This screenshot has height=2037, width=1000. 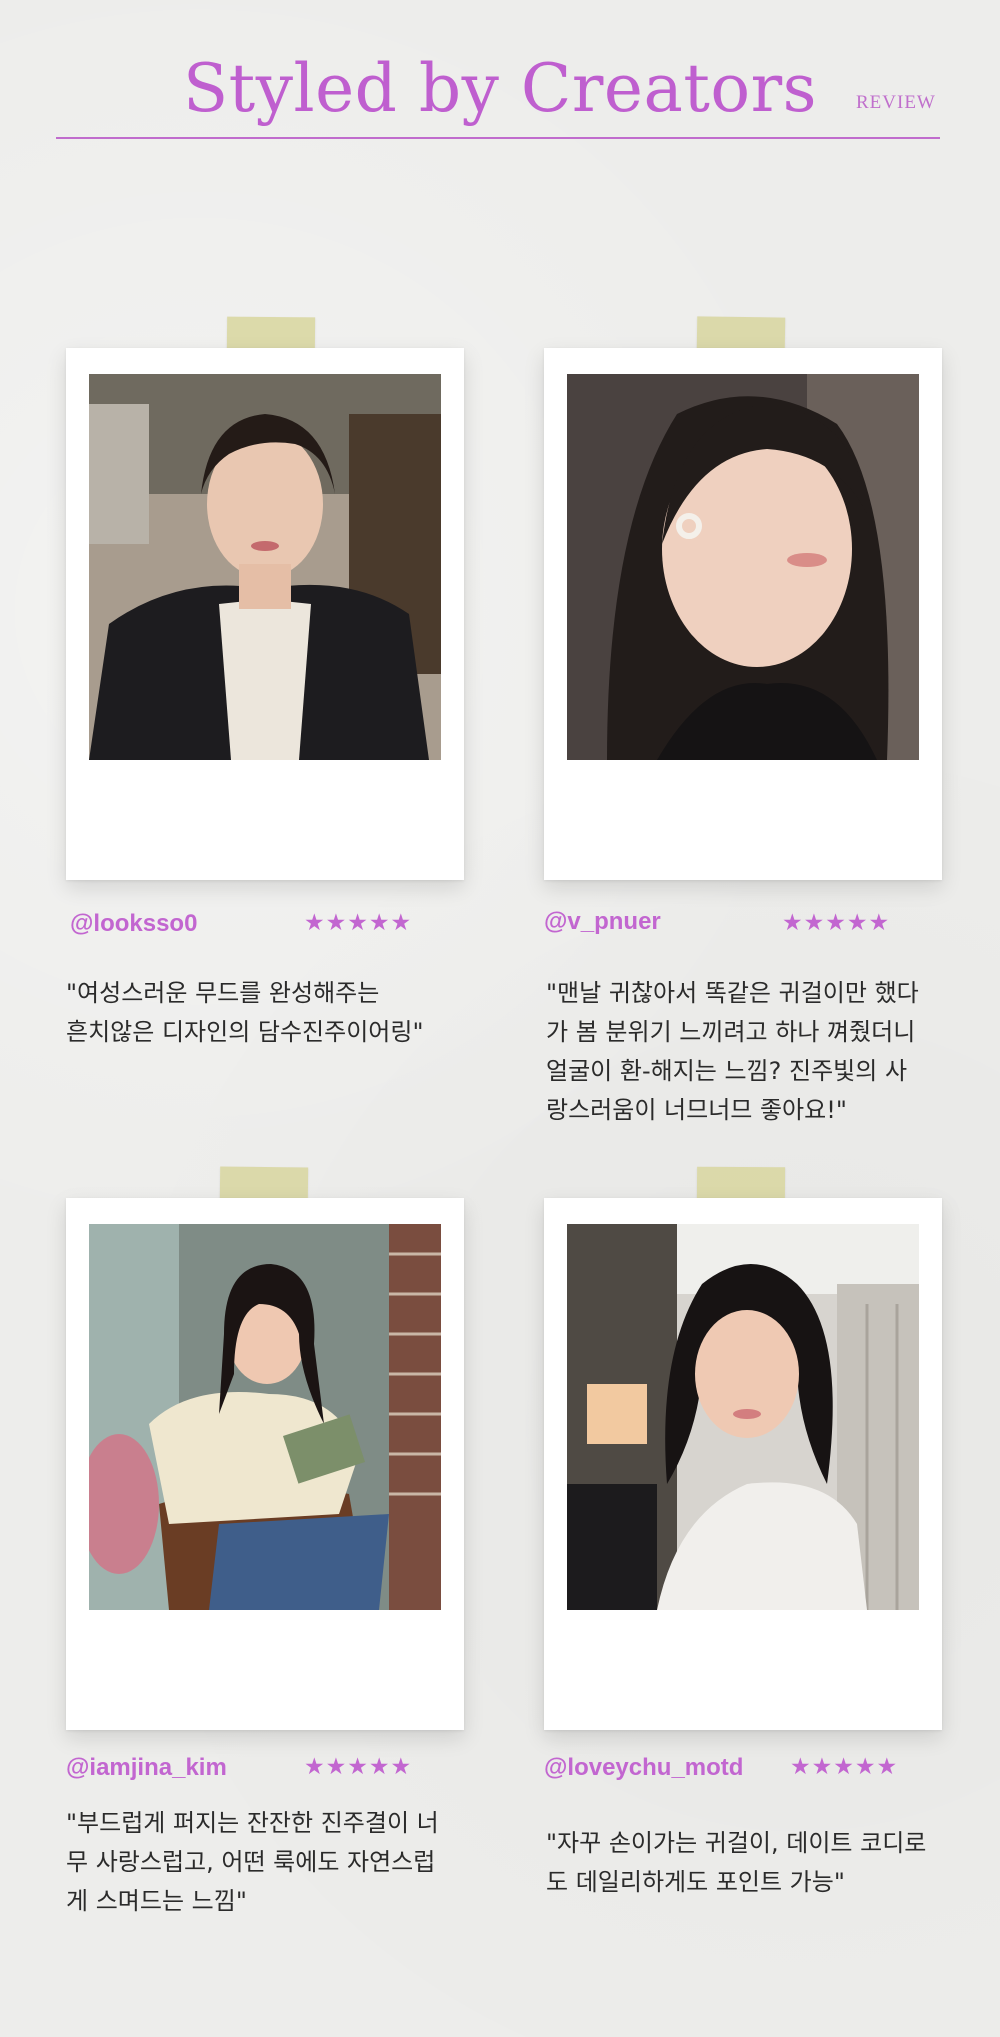 What do you see at coordinates (358, 1767) in the screenshot?
I see `rating-stars-3: ★★★★★` at bounding box center [358, 1767].